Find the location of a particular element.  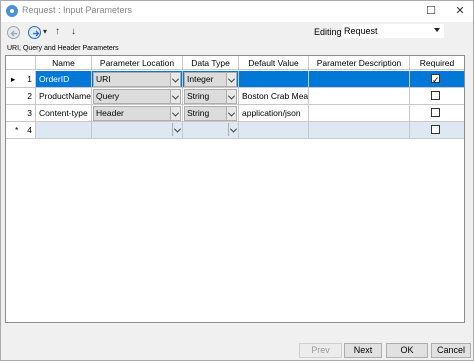

location-cell: Header is located at coordinates (137, 113).